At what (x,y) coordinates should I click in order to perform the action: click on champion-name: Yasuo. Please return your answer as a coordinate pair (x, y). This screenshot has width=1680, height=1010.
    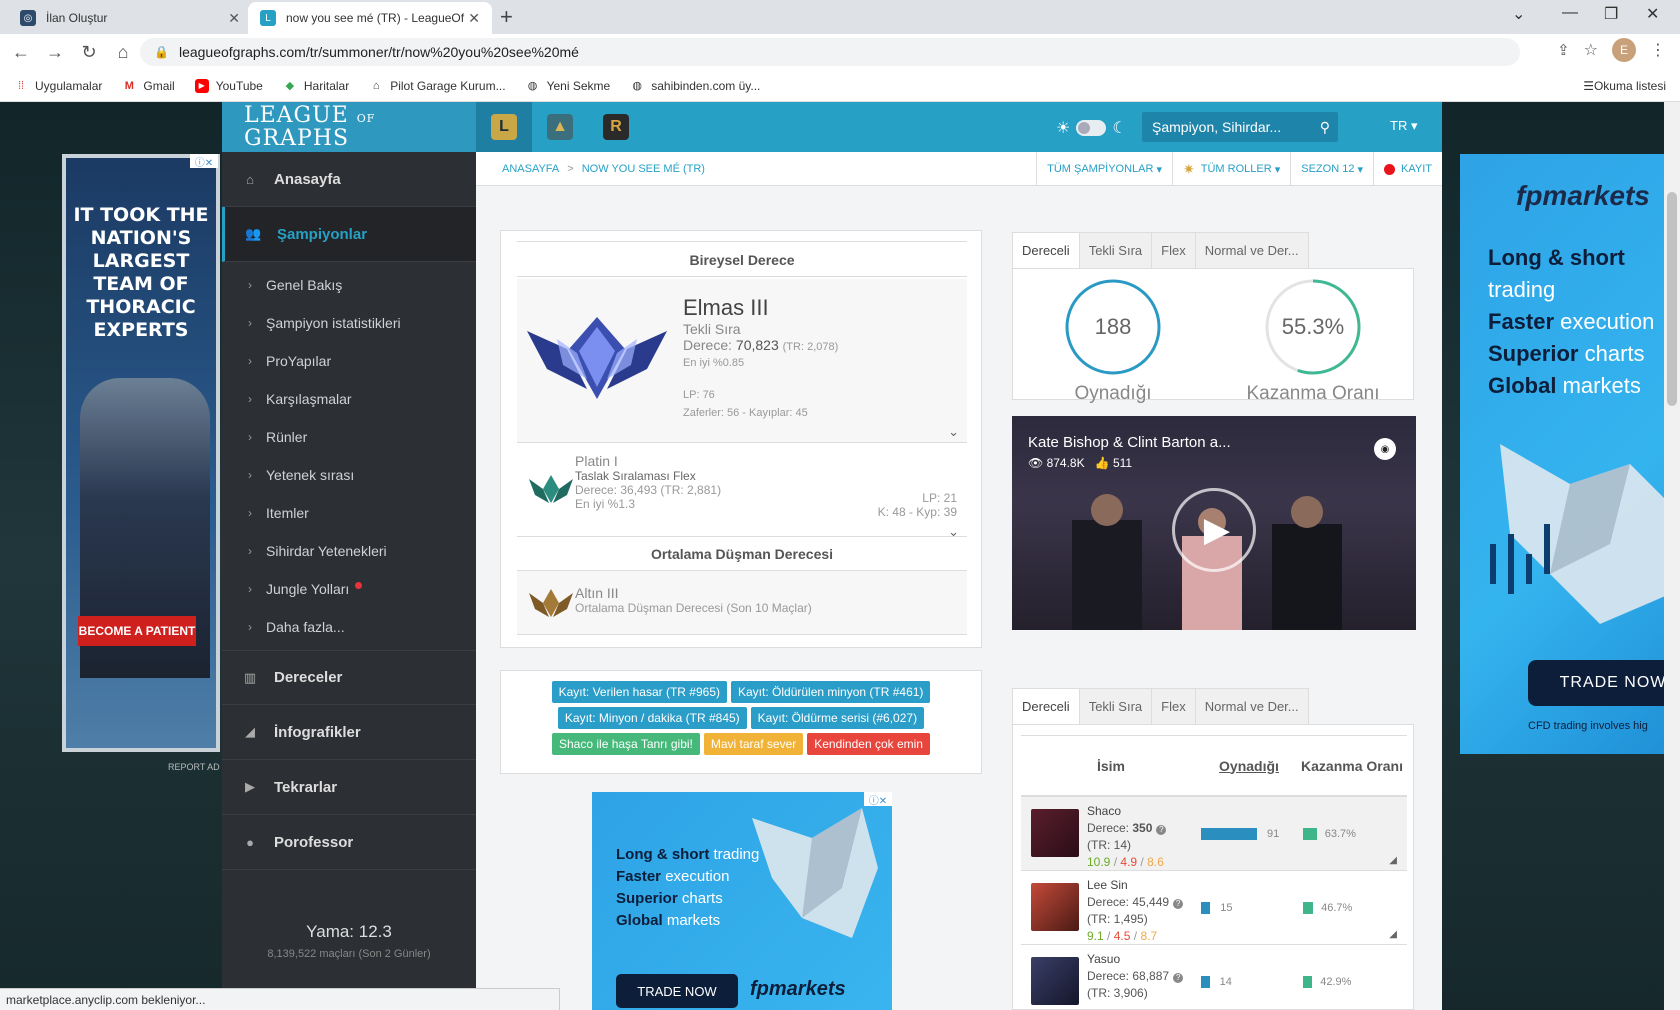
    Looking at the image, I should click on (1144, 959).